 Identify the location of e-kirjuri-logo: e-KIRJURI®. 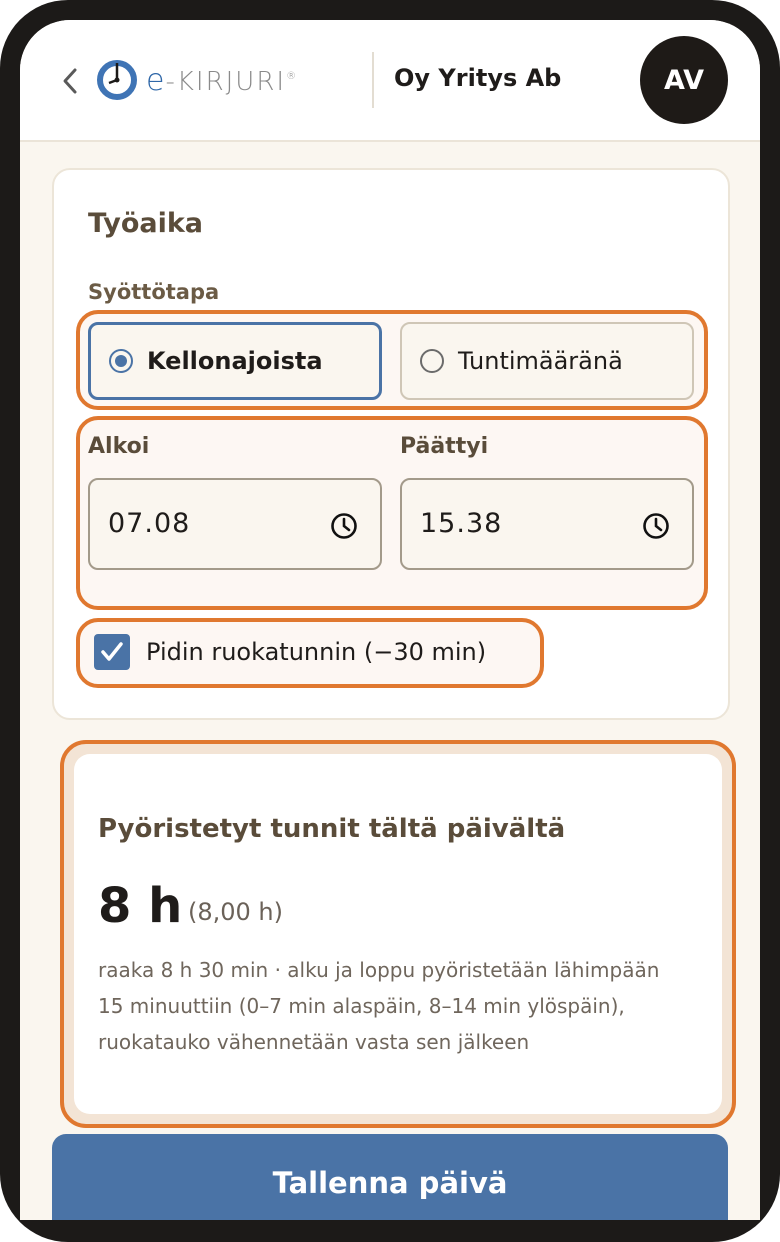
(196, 80).